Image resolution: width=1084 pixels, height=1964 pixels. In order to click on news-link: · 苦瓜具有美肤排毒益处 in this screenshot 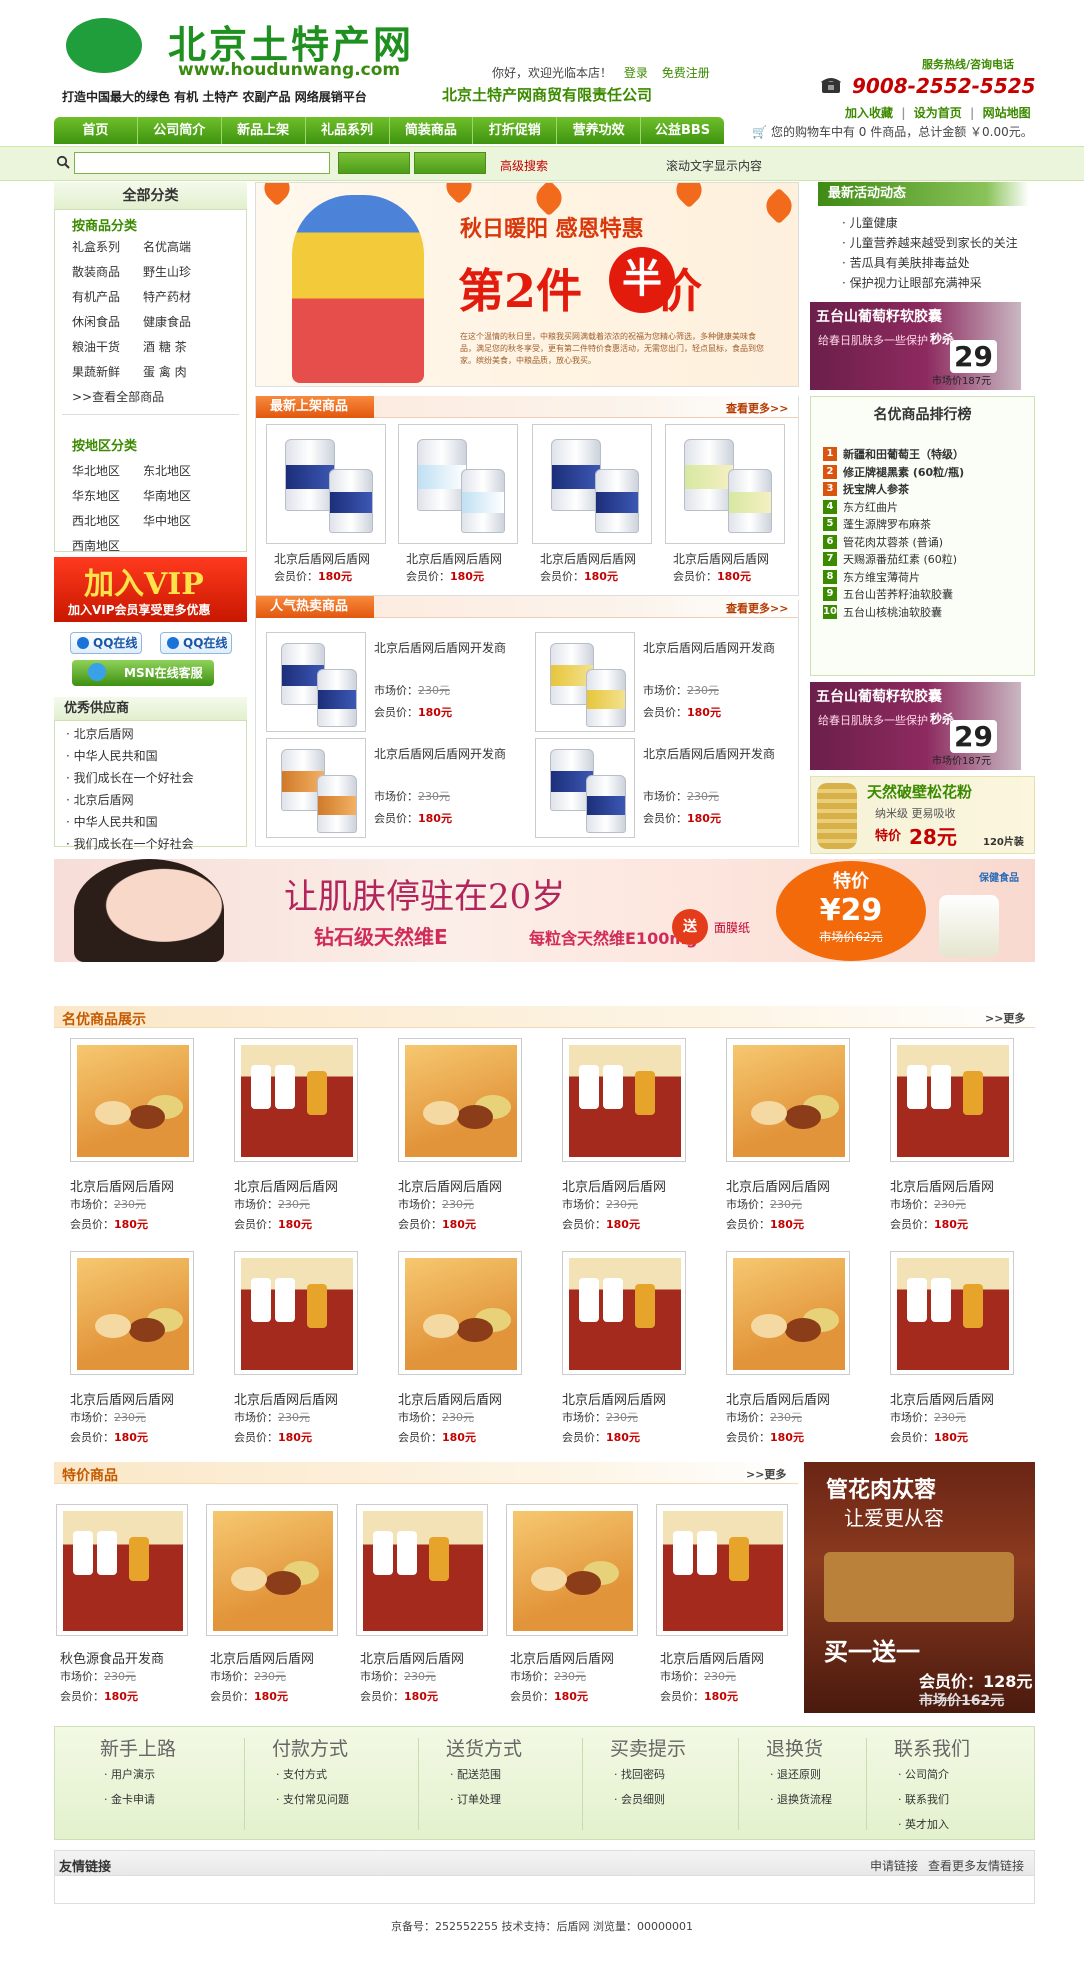, I will do `click(906, 262)`.